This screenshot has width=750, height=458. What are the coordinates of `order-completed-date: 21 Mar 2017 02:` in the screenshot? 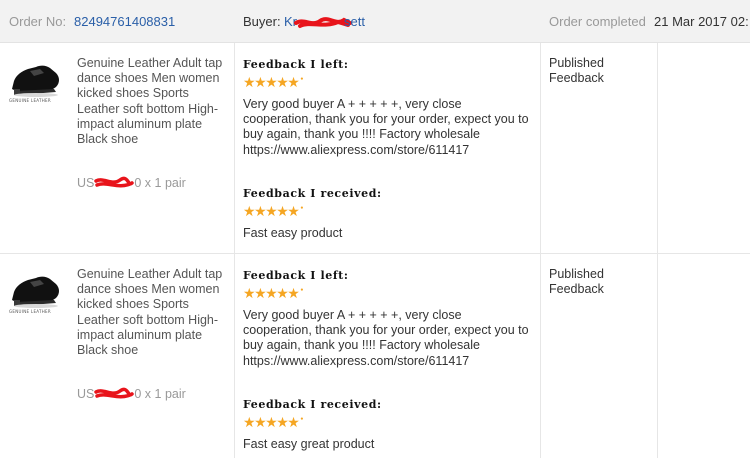 It's located at (701, 21).